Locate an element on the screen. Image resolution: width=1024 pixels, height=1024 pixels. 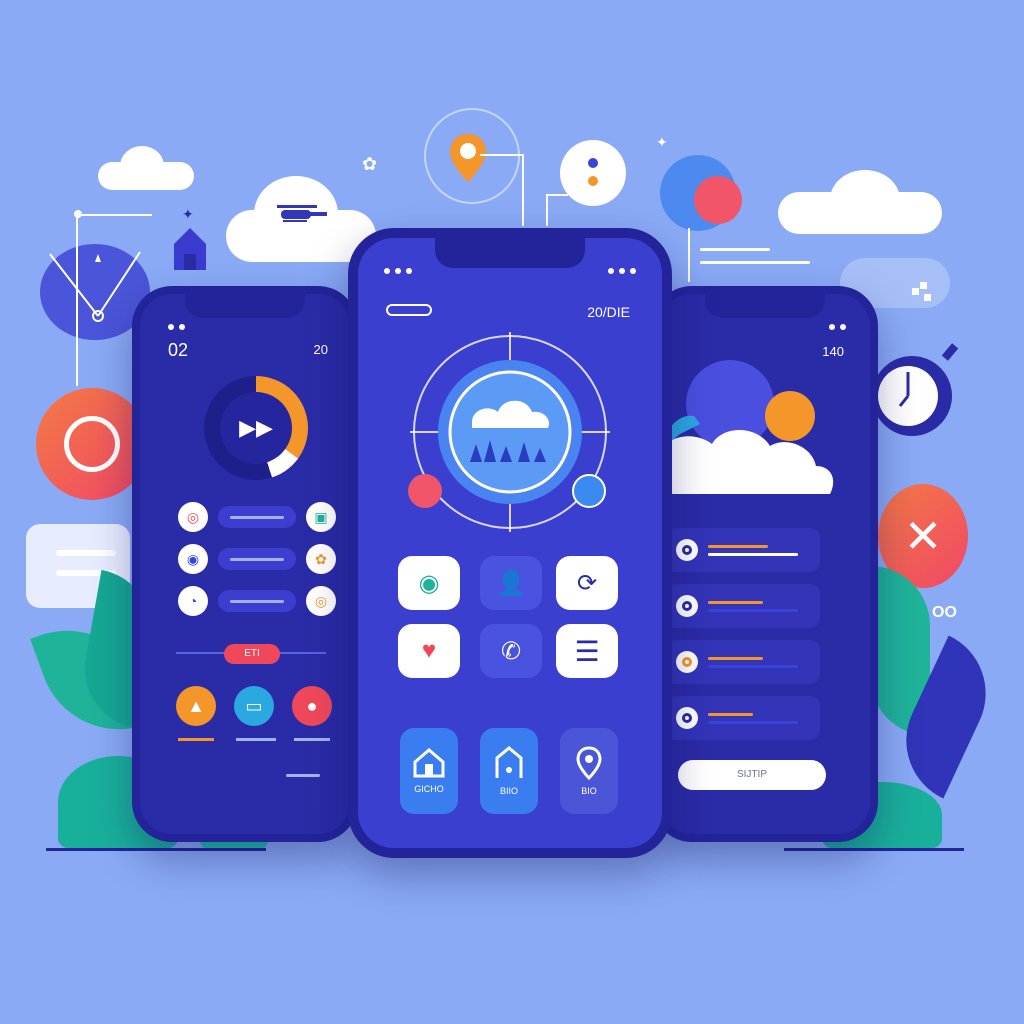
house-icon is located at coordinates (509, 762).